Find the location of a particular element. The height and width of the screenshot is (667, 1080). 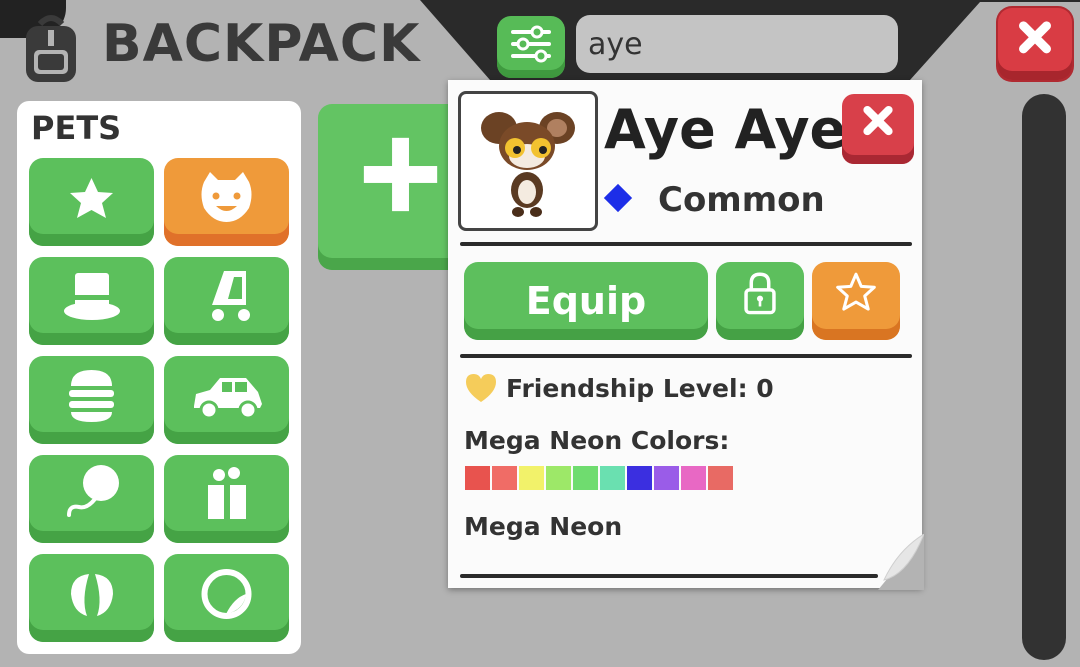

category-gifts-button is located at coordinates (226, 499).